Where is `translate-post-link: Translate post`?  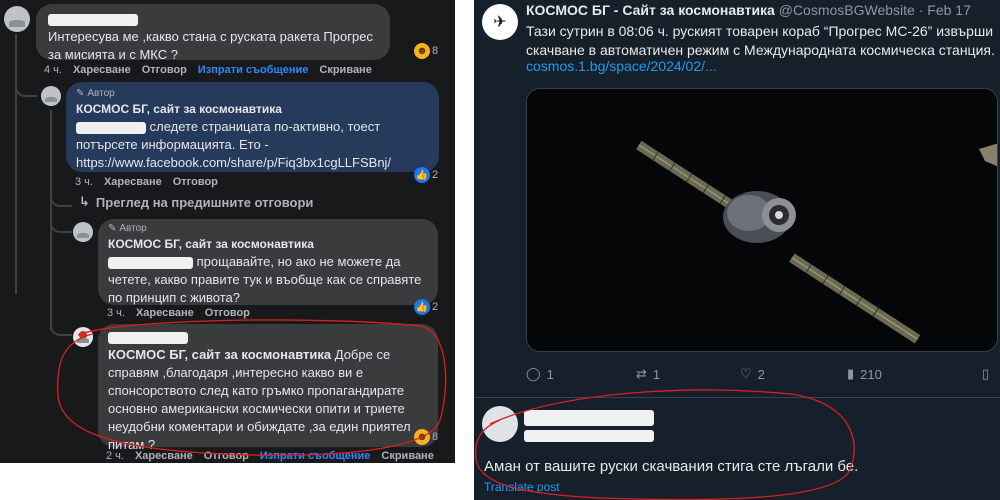
translate-post-link: Translate post is located at coordinates (522, 487).